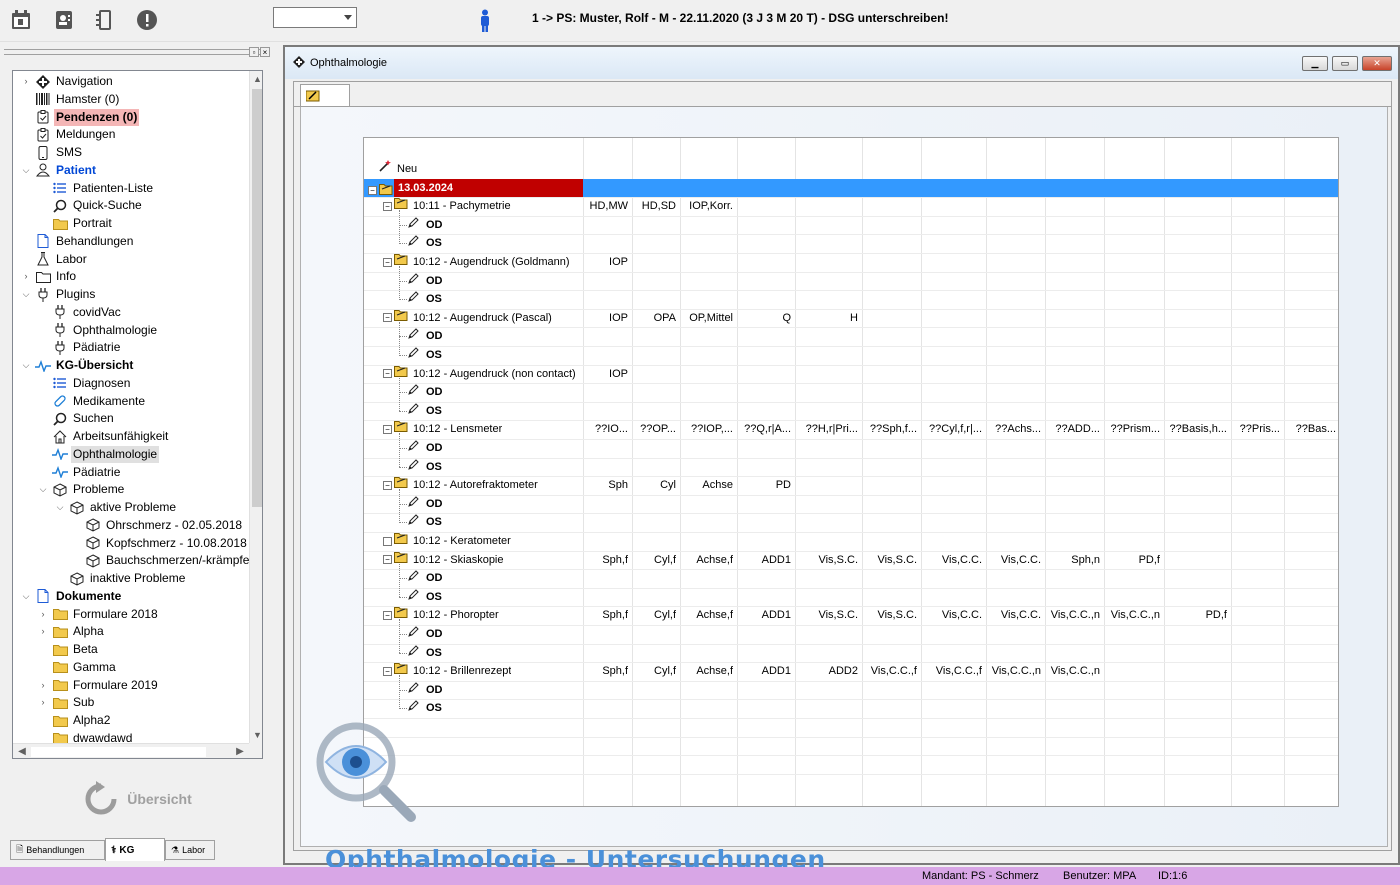  I want to click on sidebar-item: Ohrschmerz - 02.05.2018, so click(157, 525).